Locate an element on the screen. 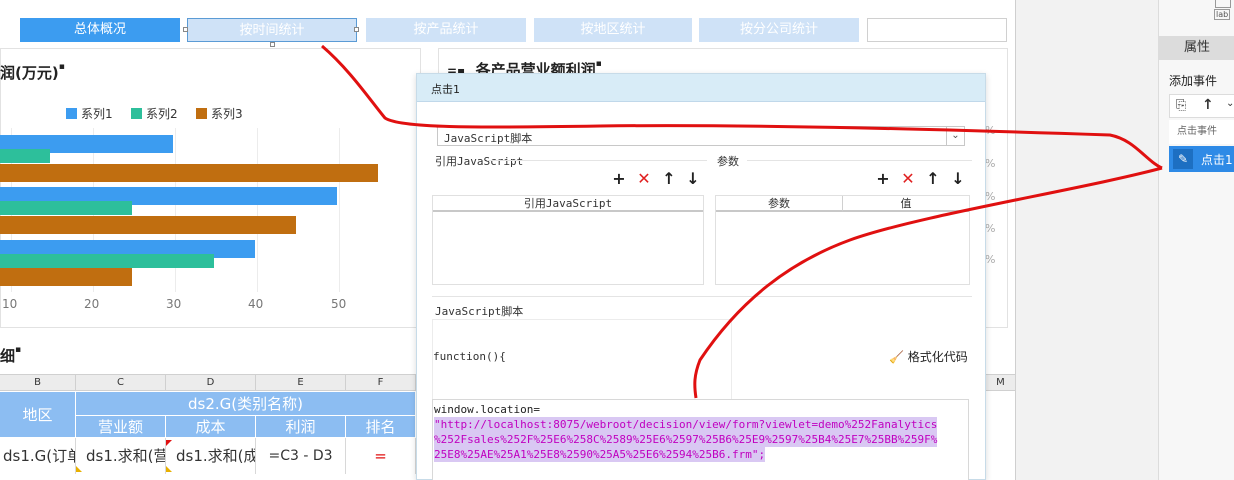  column-header-m: M is located at coordinates (1001, 383).